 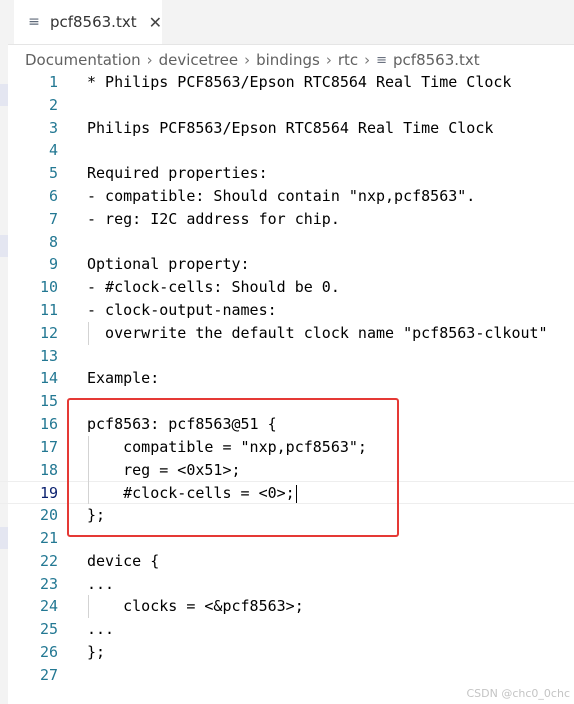 What do you see at coordinates (48, 424) in the screenshot?
I see `line-number: 16` at bounding box center [48, 424].